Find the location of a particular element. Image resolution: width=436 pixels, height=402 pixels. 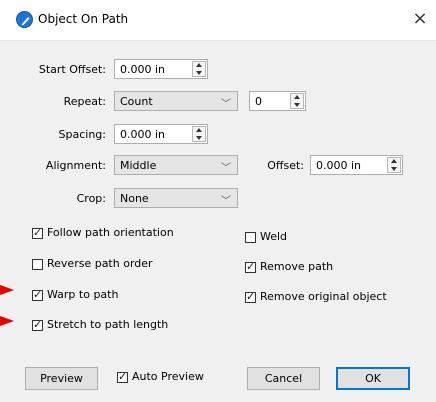

spacing-value: 0.000 in is located at coordinates (143, 134).